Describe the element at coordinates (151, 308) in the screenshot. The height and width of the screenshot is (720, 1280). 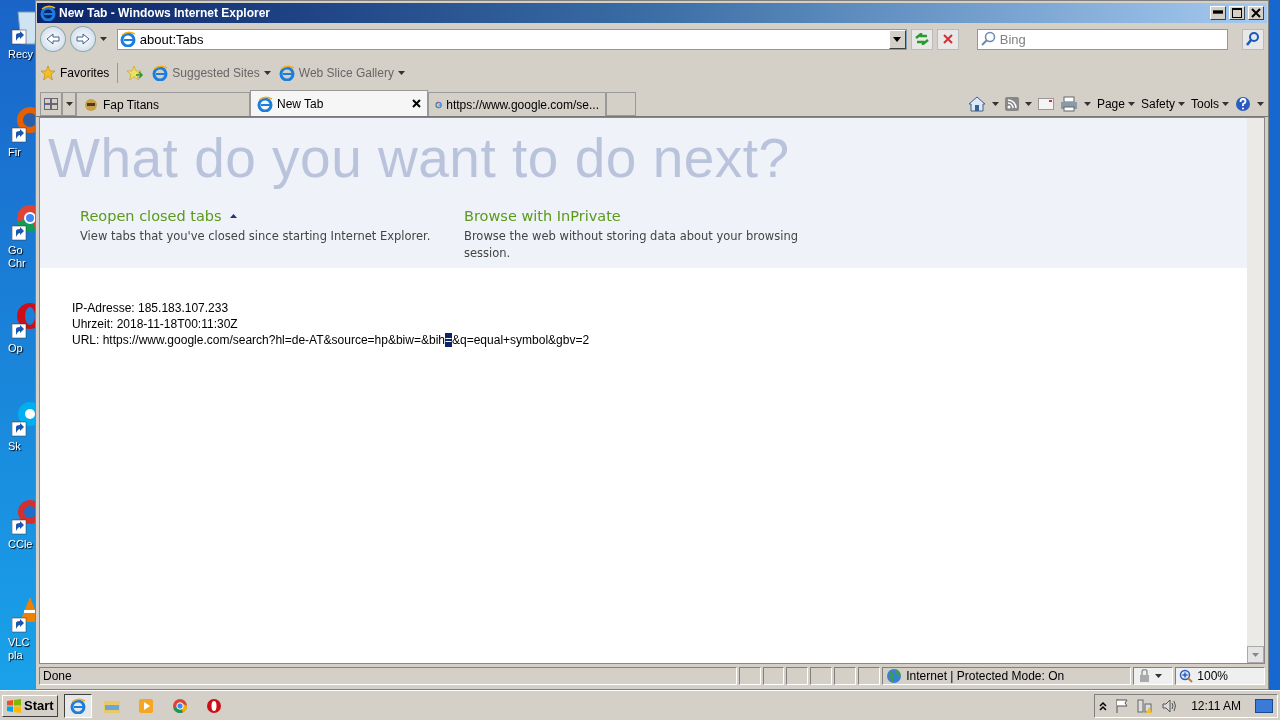
I see `text-line: IP-Adresse: 185.183.107.233` at that location.